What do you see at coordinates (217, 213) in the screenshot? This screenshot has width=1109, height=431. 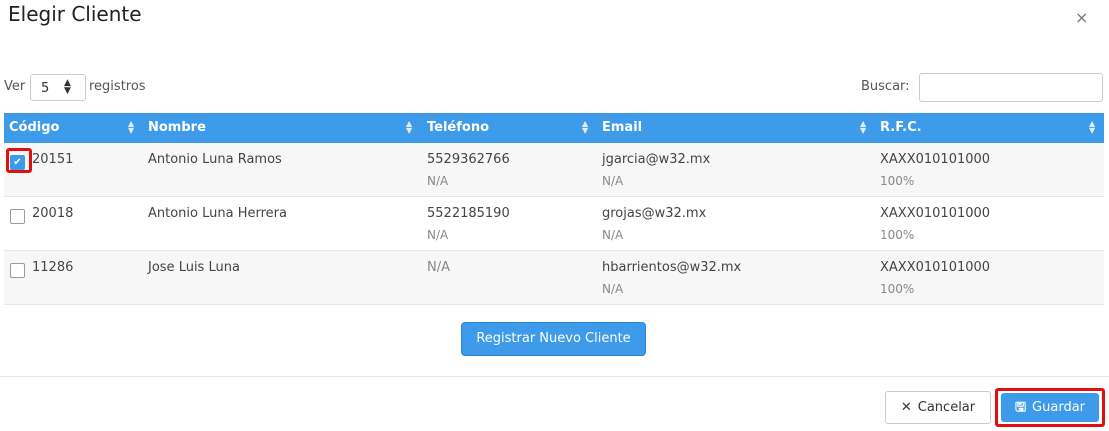 I see `cell-nombre: Antonio Luna Herrera` at bounding box center [217, 213].